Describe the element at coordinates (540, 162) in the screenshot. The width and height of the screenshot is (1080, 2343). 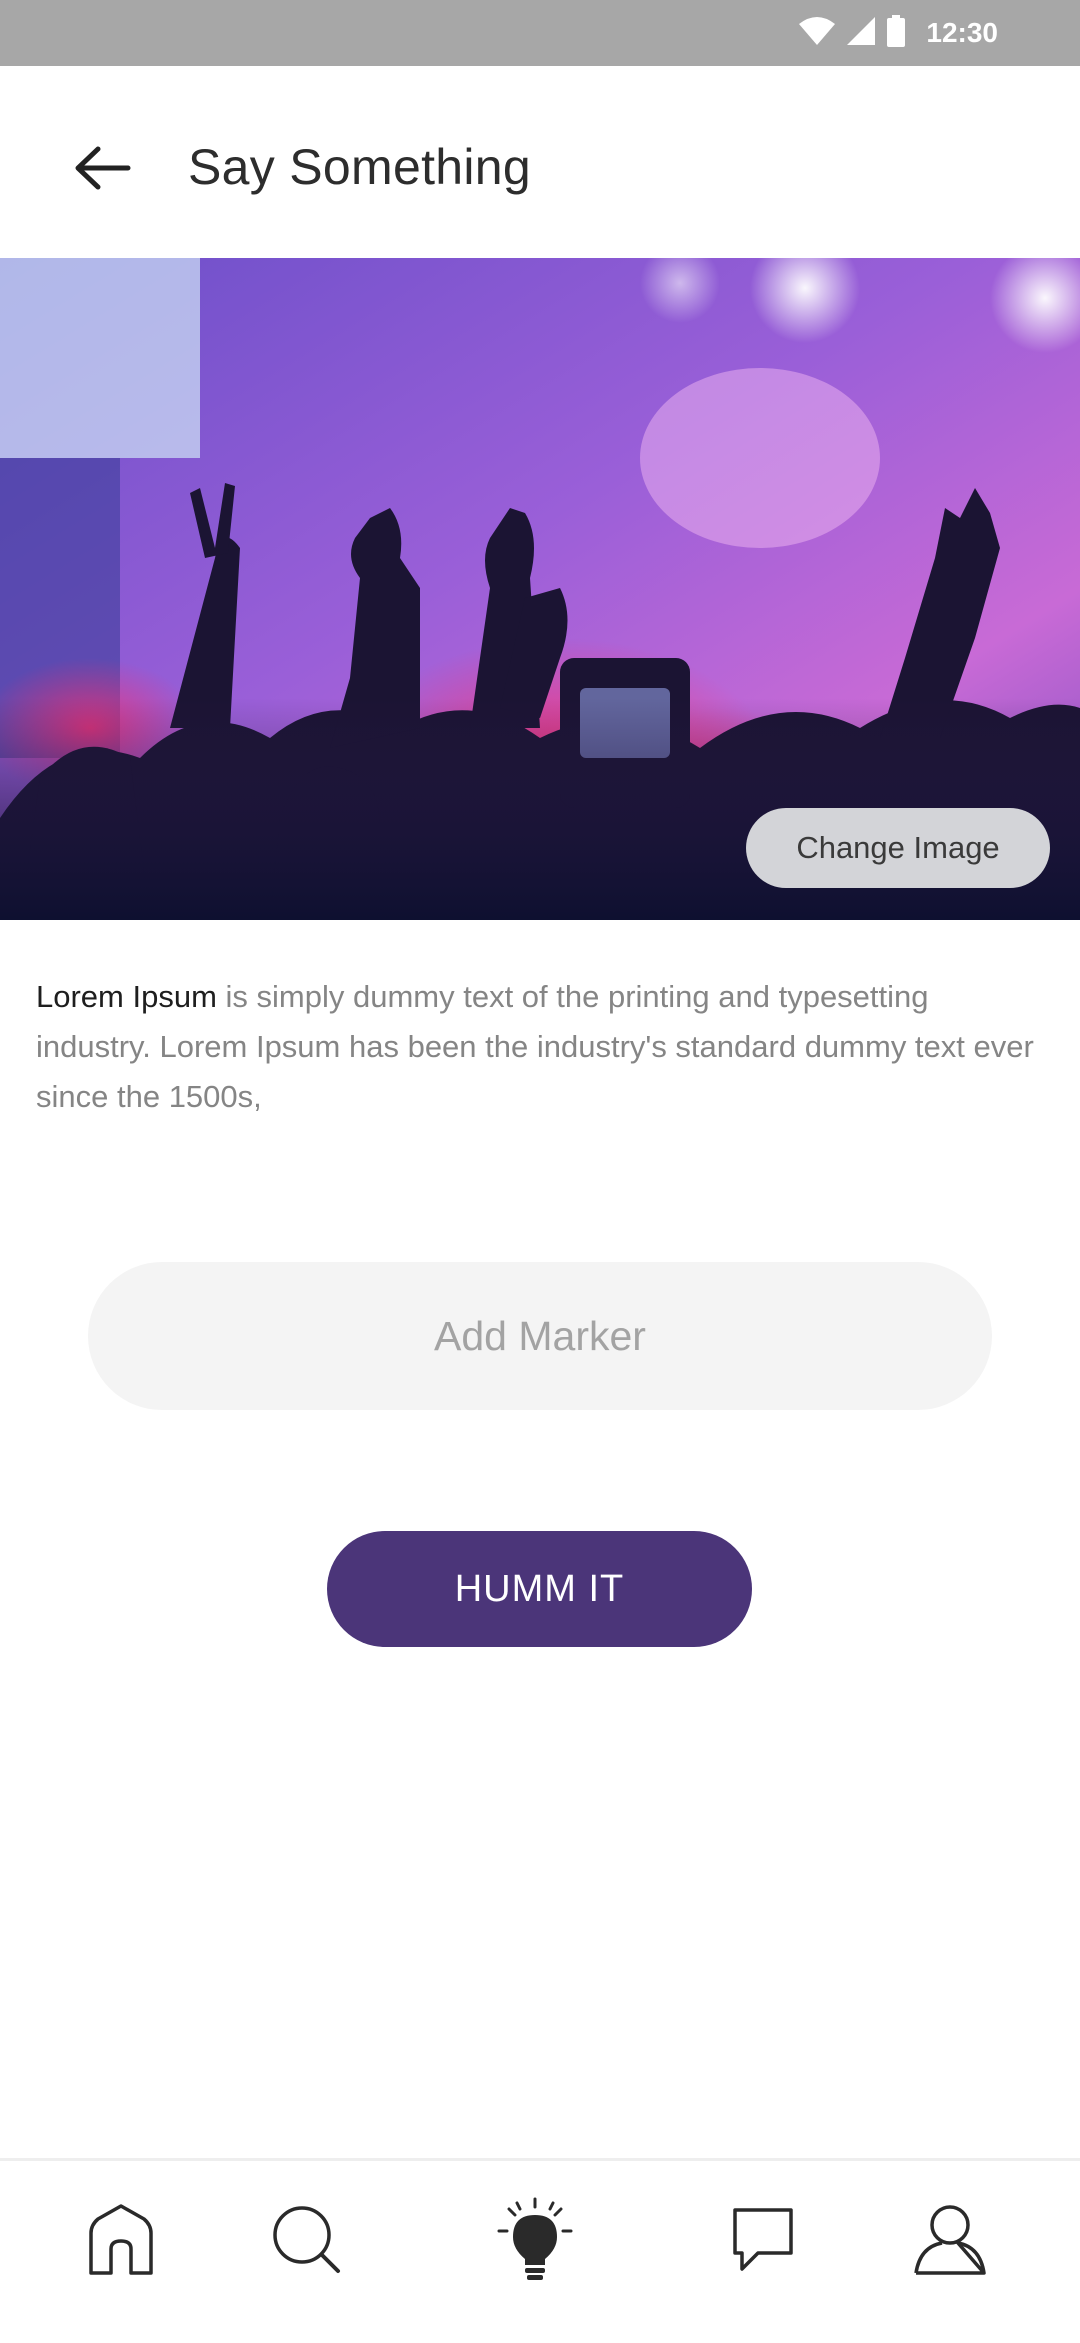
I see `app-header: Say Something` at that location.